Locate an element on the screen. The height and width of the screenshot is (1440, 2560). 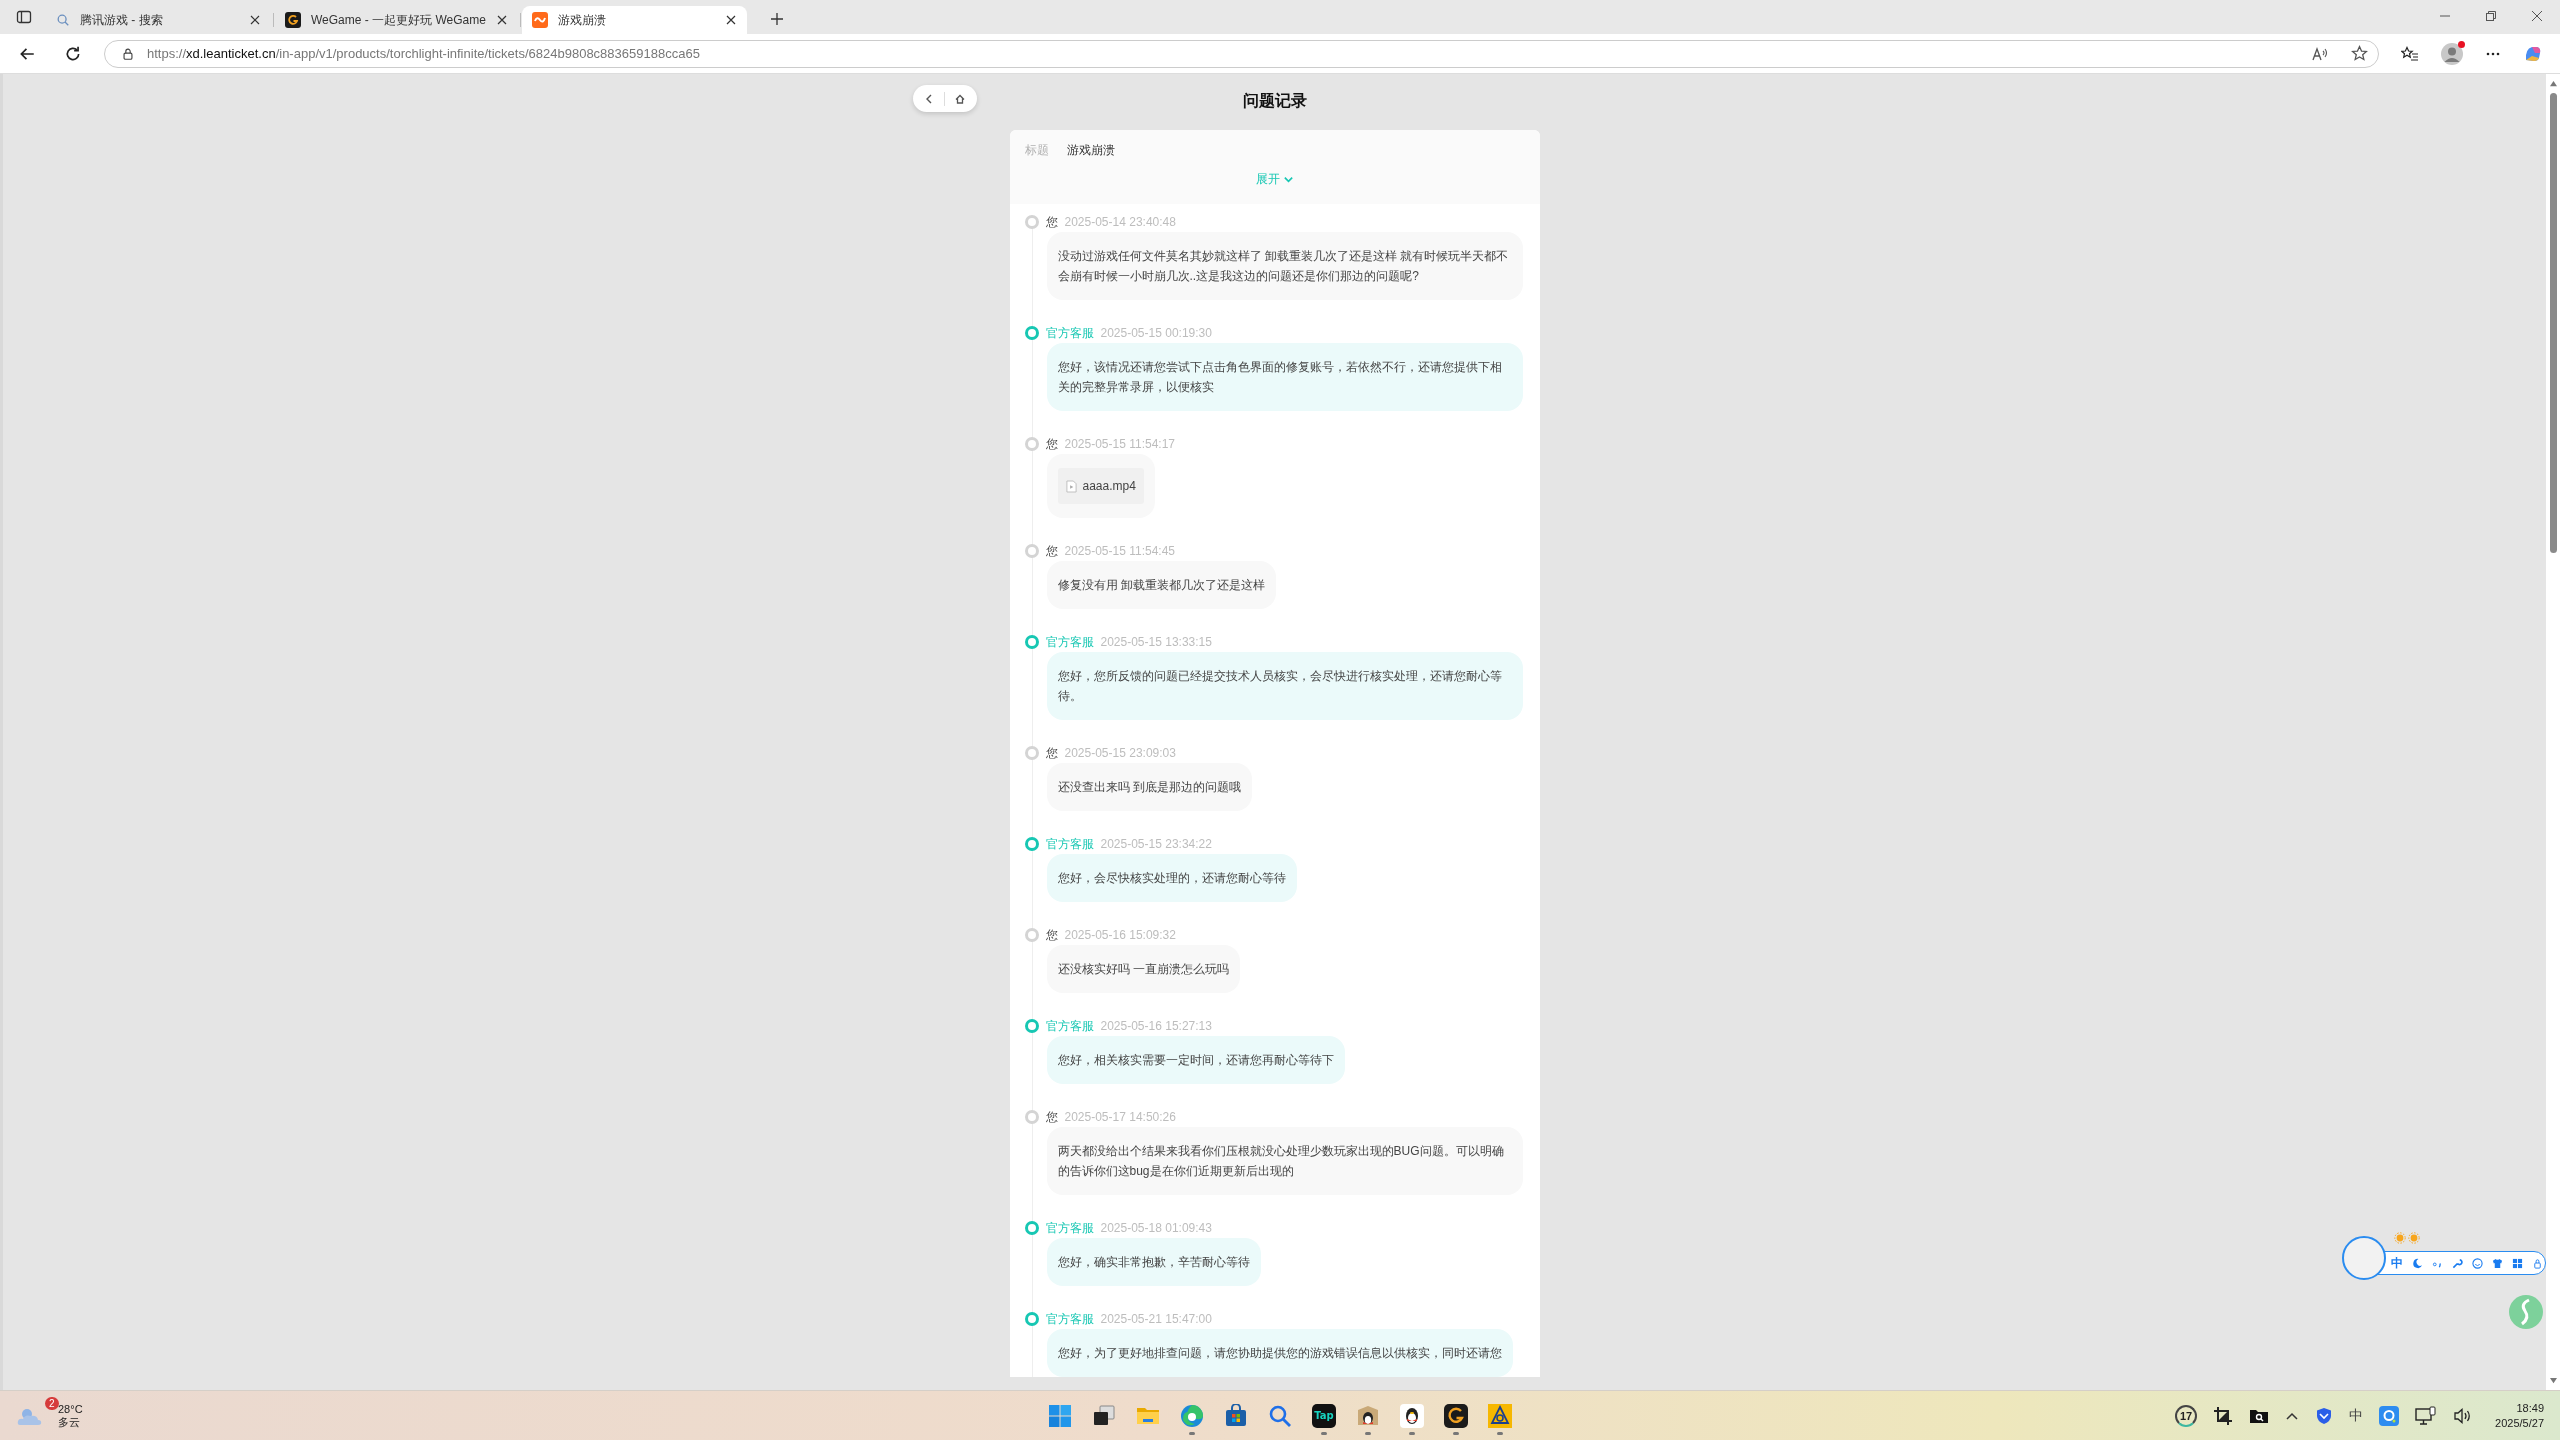
profile-button is located at coordinates (2452, 53).